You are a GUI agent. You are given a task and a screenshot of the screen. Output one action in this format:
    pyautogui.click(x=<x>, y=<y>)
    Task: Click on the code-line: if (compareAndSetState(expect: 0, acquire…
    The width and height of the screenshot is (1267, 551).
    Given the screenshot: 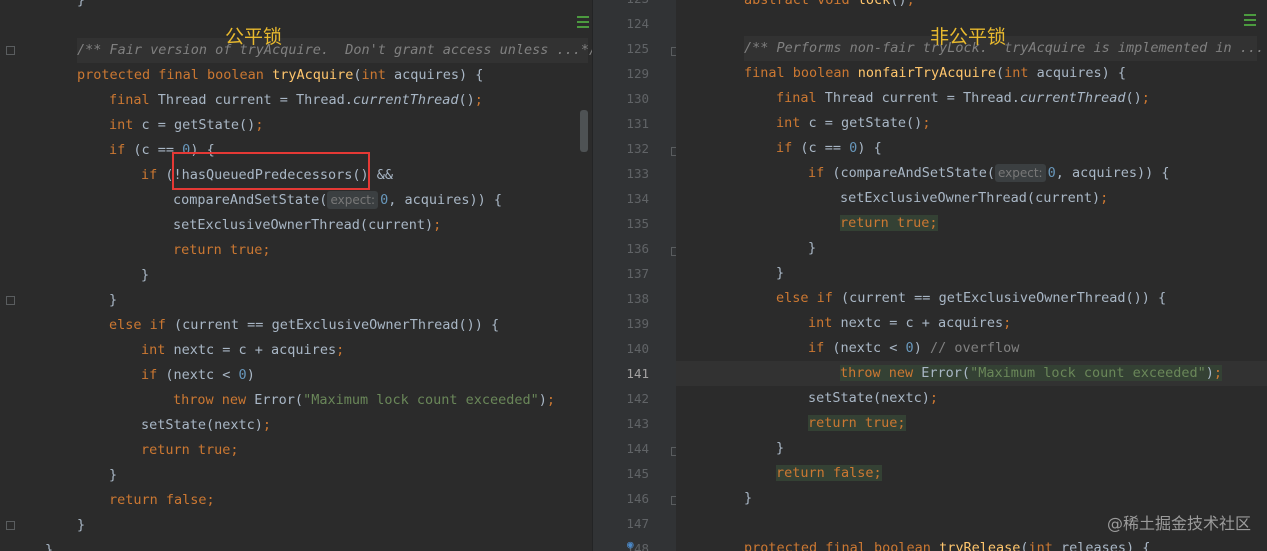 What is the action you would take?
    pyautogui.click(x=989, y=173)
    